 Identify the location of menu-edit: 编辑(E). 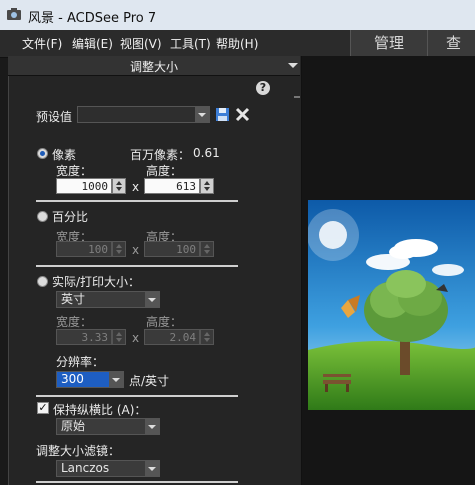
(92, 43).